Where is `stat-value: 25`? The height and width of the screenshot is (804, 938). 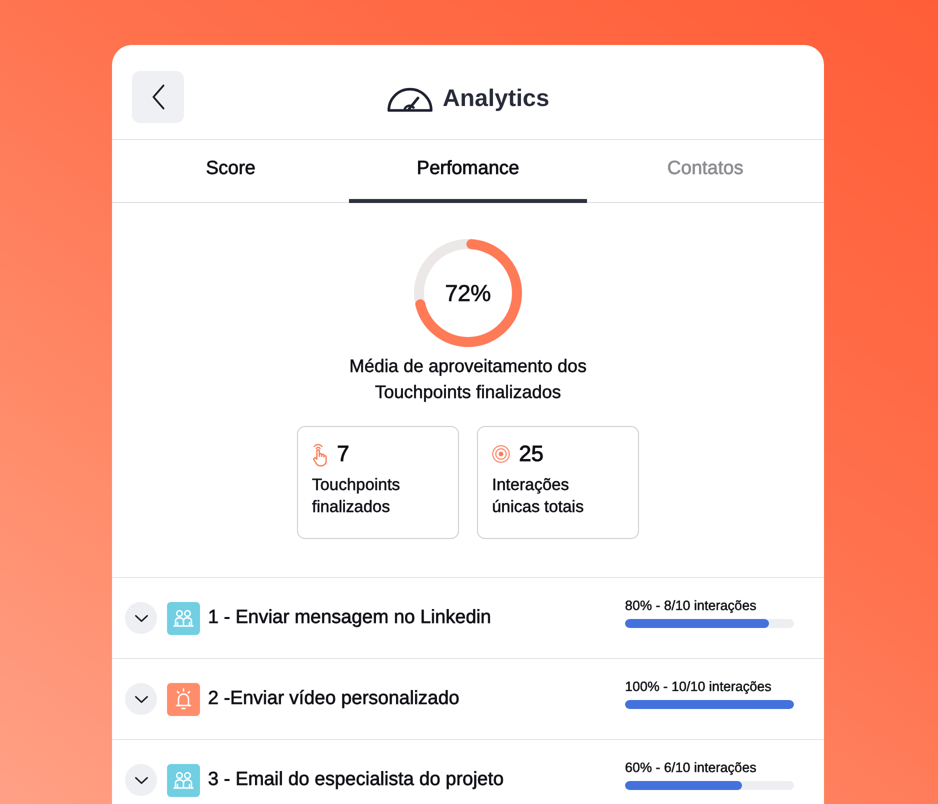 stat-value: 25 is located at coordinates (531, 454).